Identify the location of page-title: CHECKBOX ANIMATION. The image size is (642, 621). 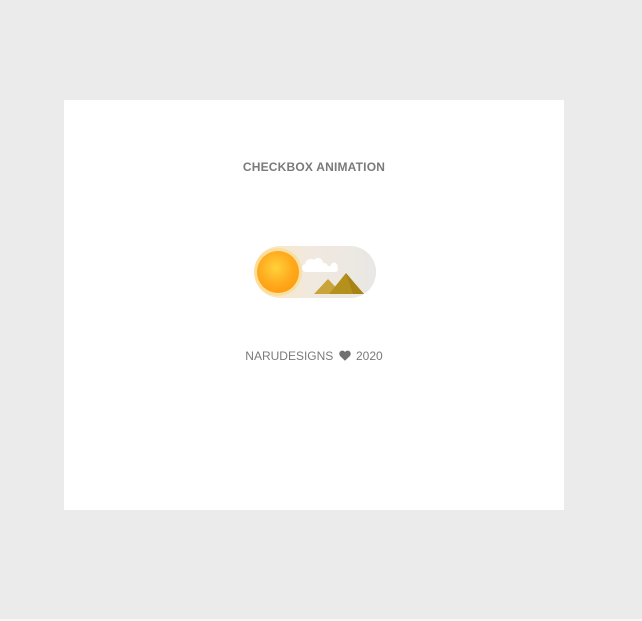
(314, 167).